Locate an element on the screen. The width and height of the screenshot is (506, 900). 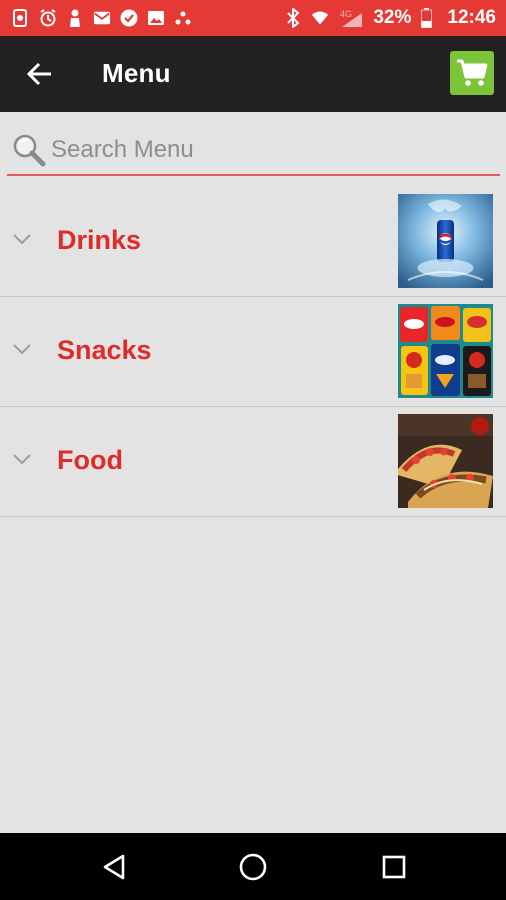
category-label: Snacks is located at coordinates (104, 350).